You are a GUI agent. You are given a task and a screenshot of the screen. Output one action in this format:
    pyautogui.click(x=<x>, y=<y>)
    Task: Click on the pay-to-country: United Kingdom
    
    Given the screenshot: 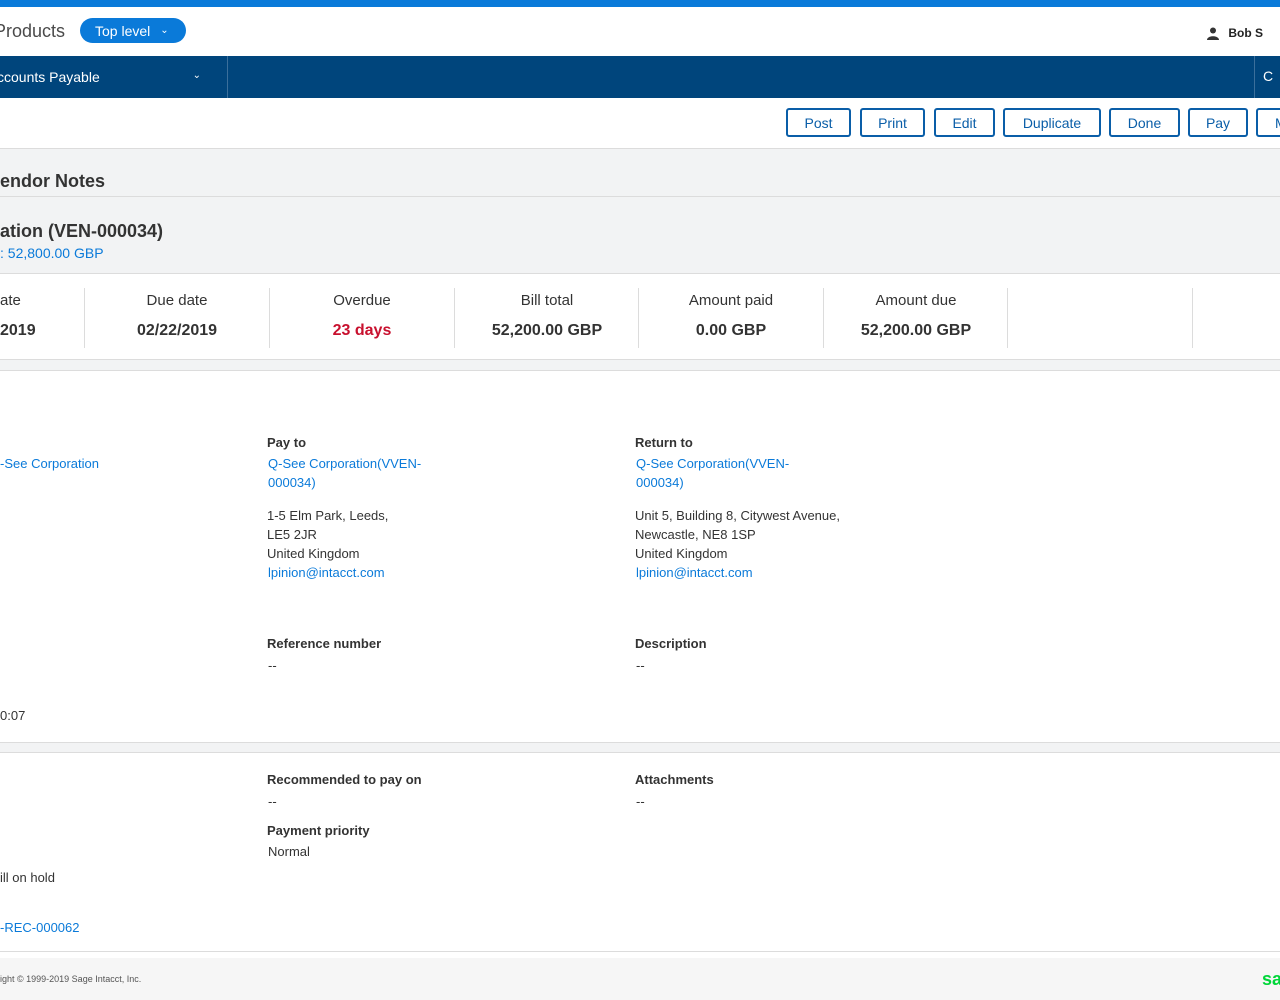 What is the action you would take?
    pyautogui.click(x=313, y=553)
    